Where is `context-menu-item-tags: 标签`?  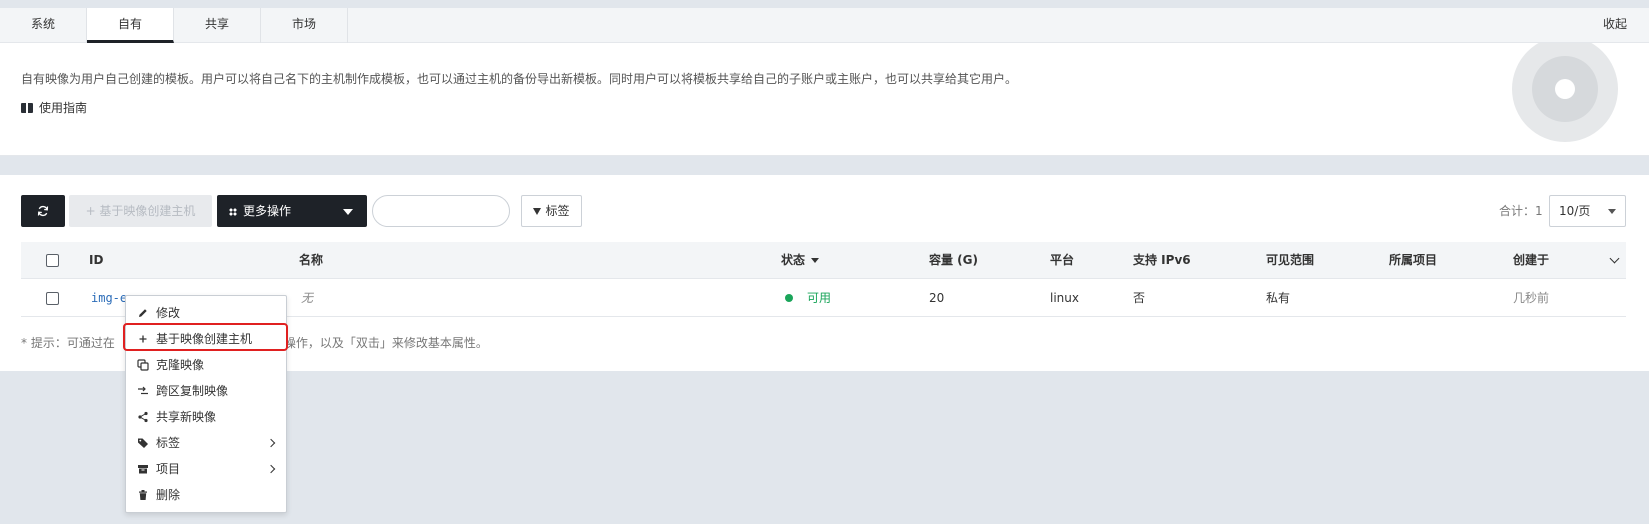
context-menu-item-tags: 标签 is located at coordinates (206, 443).